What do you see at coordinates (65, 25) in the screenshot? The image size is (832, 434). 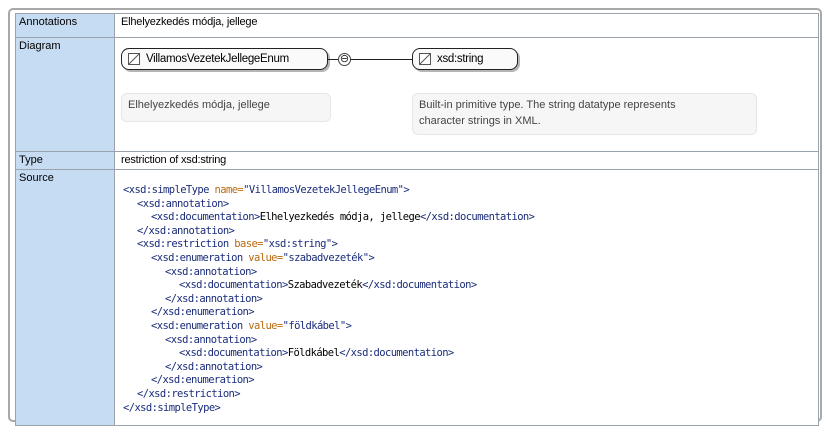 I see `annotations-label: Annotations` at bounding box center [65, 25].